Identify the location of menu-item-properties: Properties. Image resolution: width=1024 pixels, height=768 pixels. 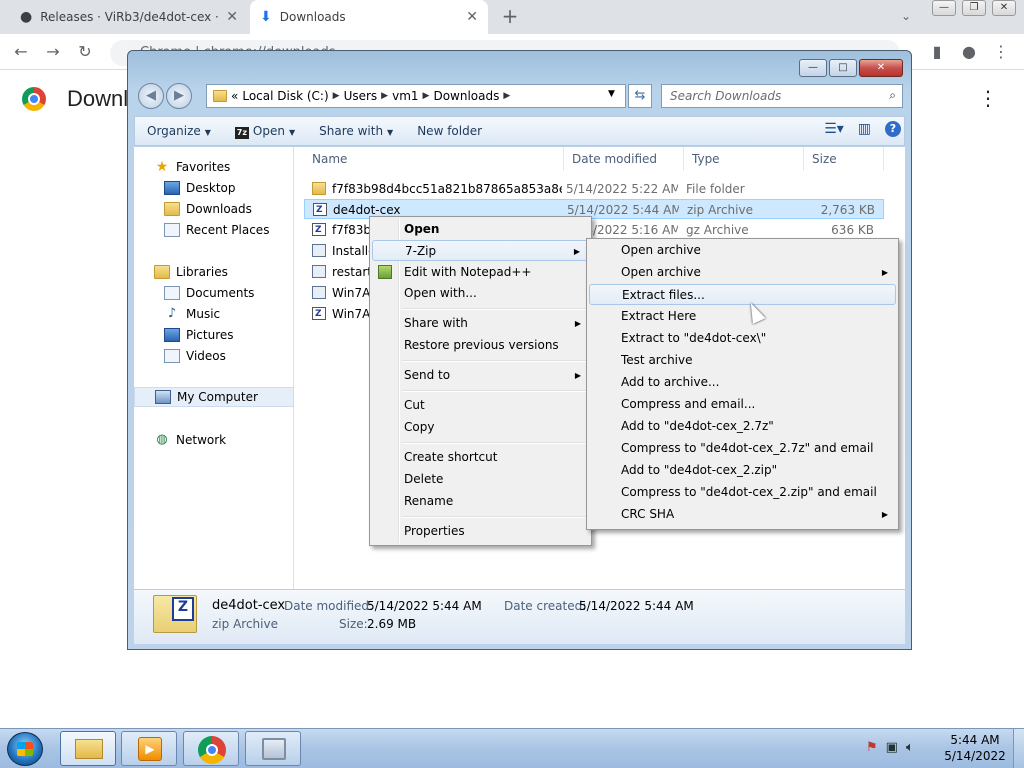
(480, 531).